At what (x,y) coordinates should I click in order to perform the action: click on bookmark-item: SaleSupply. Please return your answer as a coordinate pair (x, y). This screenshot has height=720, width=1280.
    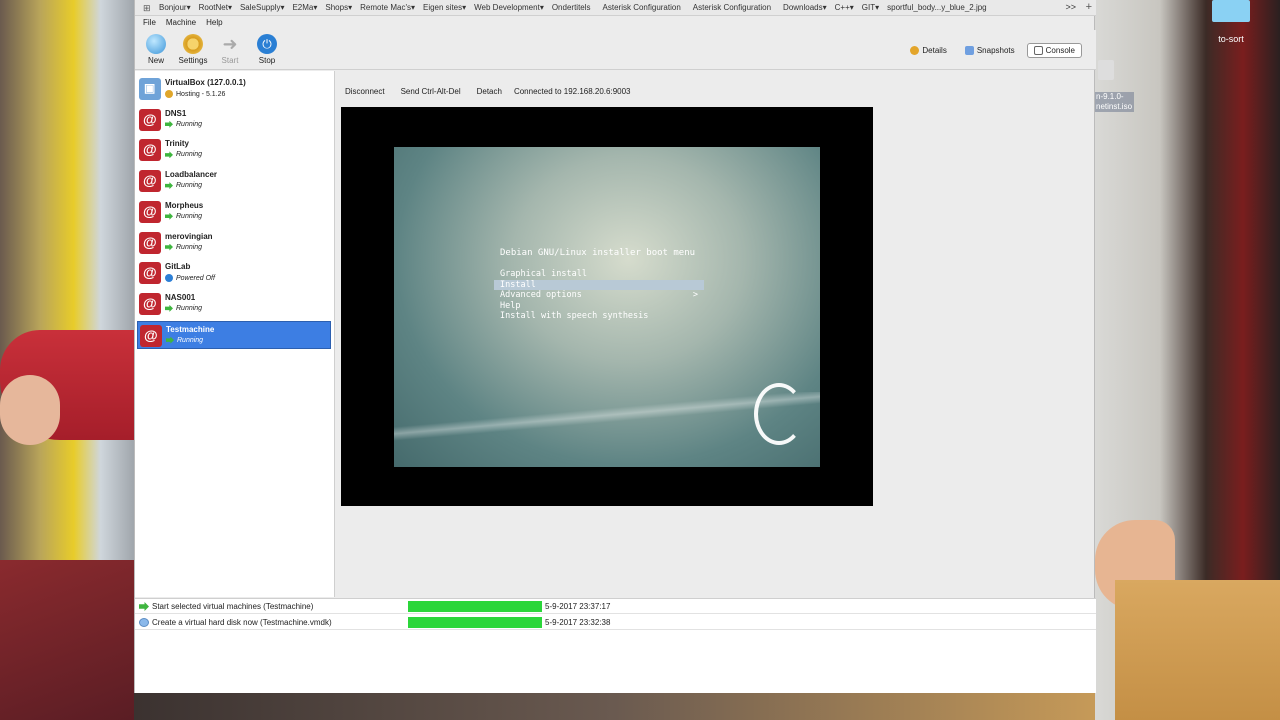
    Looking at the image, I should click on (260, 7).